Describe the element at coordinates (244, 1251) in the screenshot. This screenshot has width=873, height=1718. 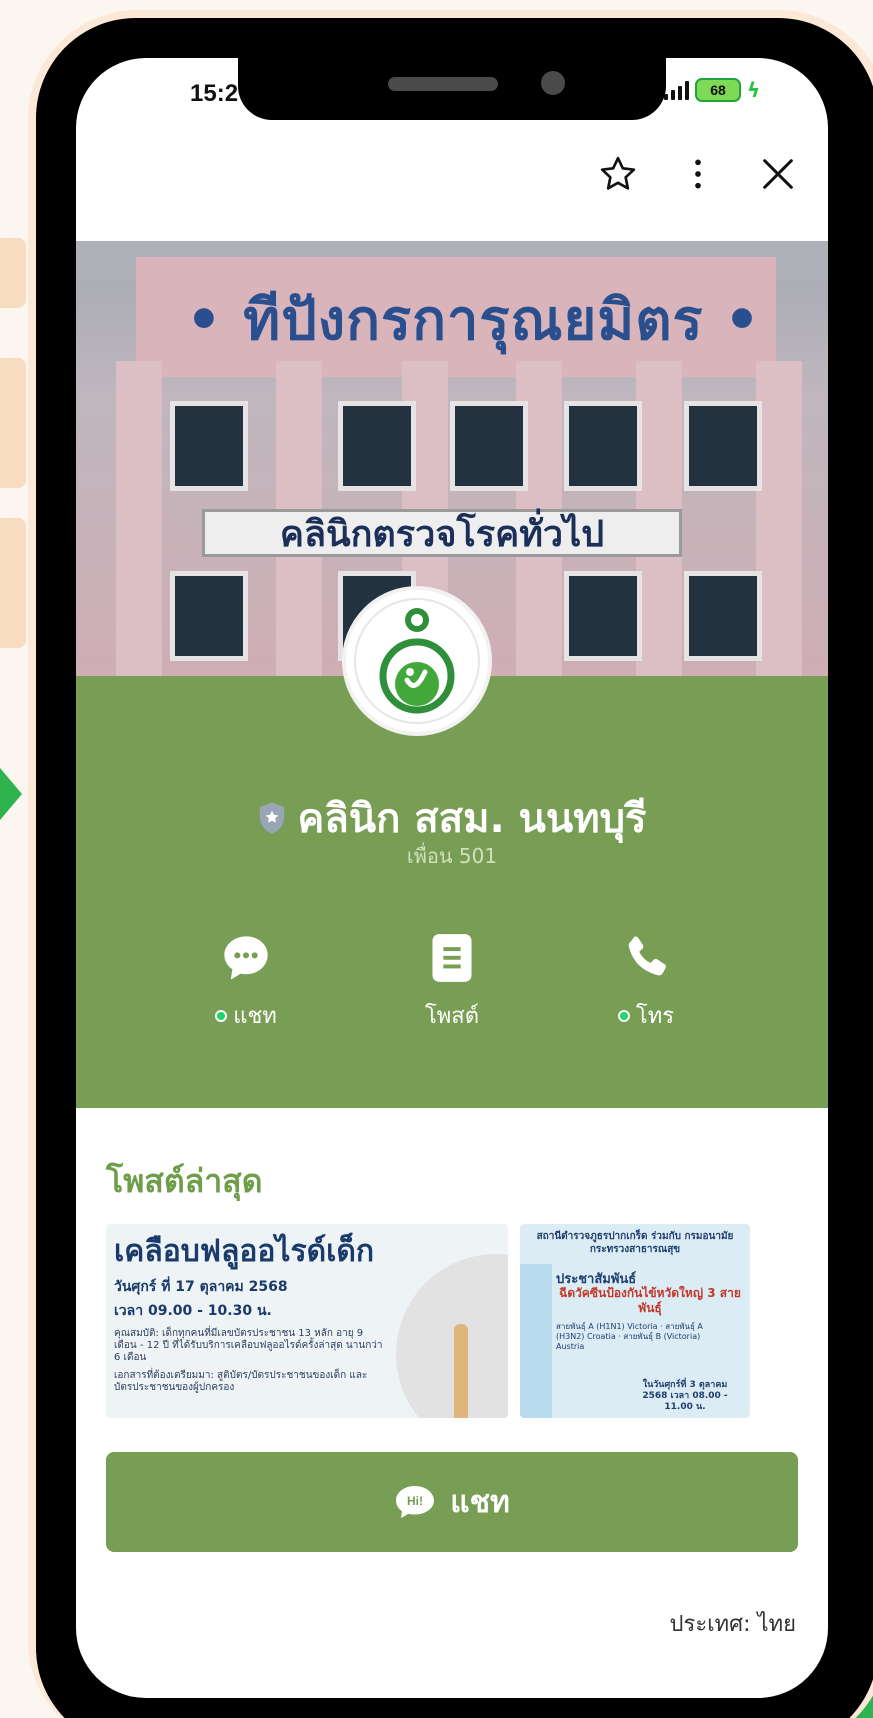
I see `post-headline: เคลือบฟลูออไรด์เด็ก` at that location.